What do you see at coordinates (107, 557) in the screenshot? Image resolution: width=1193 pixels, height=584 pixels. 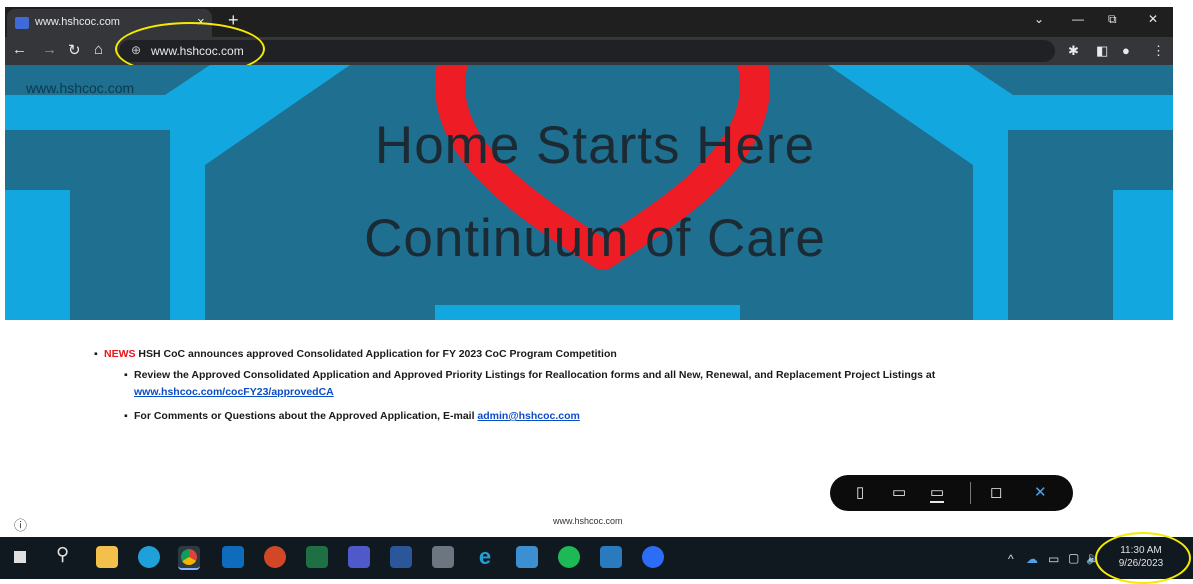 I see `file-explorer-icon` at bounding box center [107, 557].